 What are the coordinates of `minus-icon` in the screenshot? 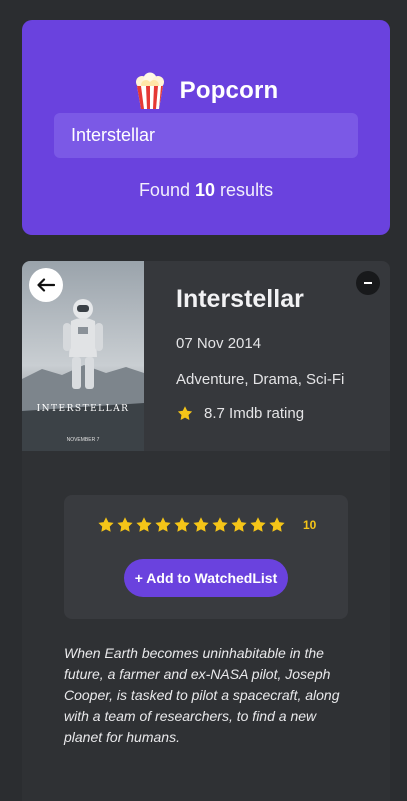 It's located at (368, 283).